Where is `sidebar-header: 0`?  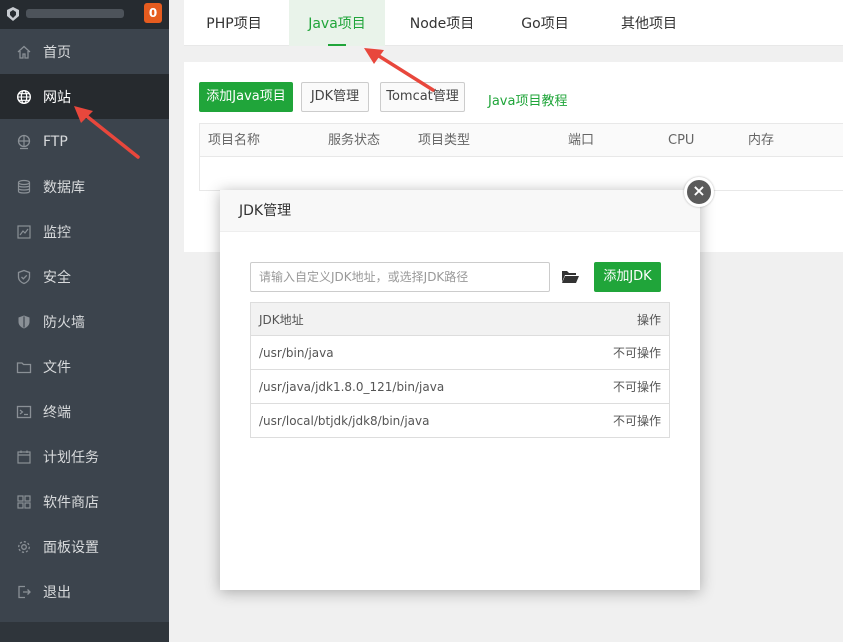
sidebar-header: 0 is located at coordinates (84, 14).